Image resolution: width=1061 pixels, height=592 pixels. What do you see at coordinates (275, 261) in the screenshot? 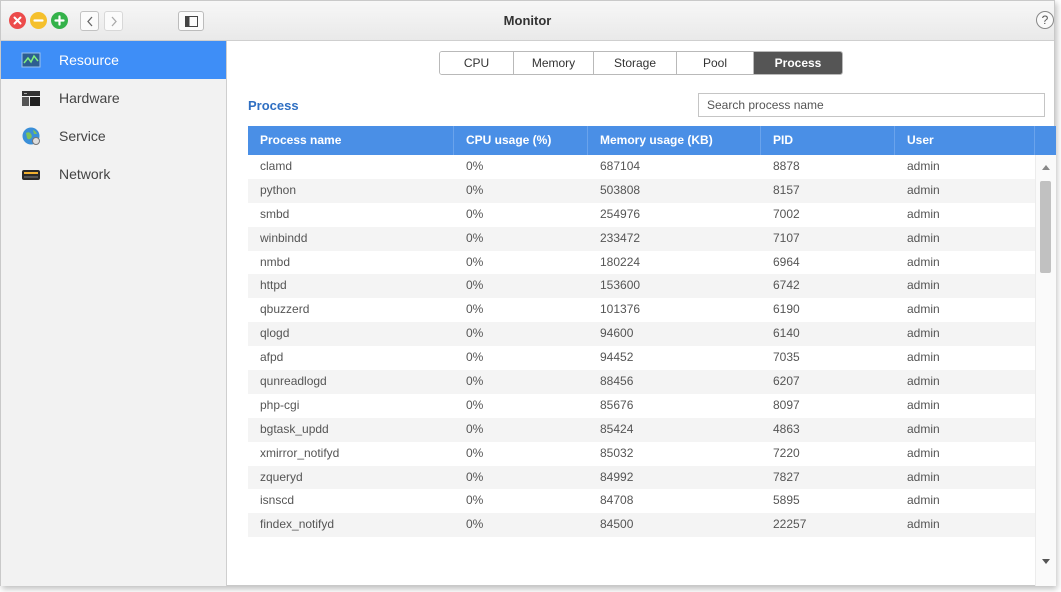
I see `process-name-cell: nmbd` at bounding box center [275, 261].